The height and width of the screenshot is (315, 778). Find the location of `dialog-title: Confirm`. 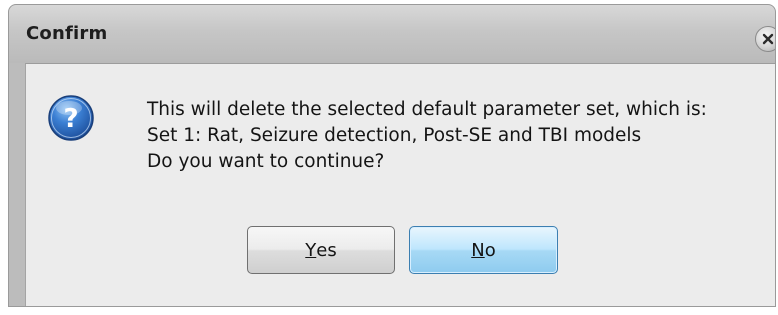

dialog-title: Confirm is located at coordinates (67, 33).